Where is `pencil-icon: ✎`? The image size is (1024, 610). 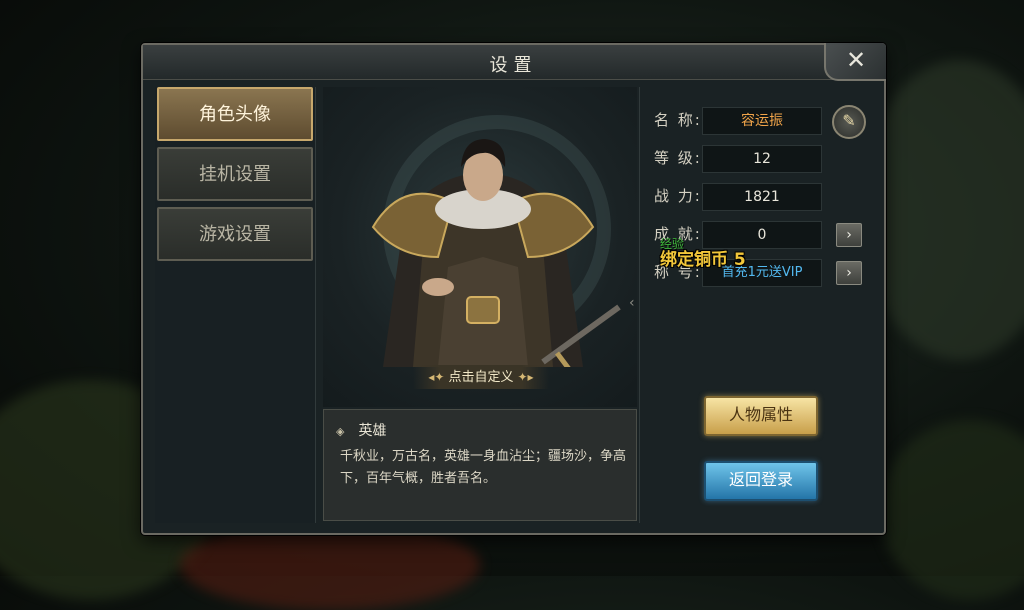 pencil-icon: ✎ is located at coordinates (849, 120).